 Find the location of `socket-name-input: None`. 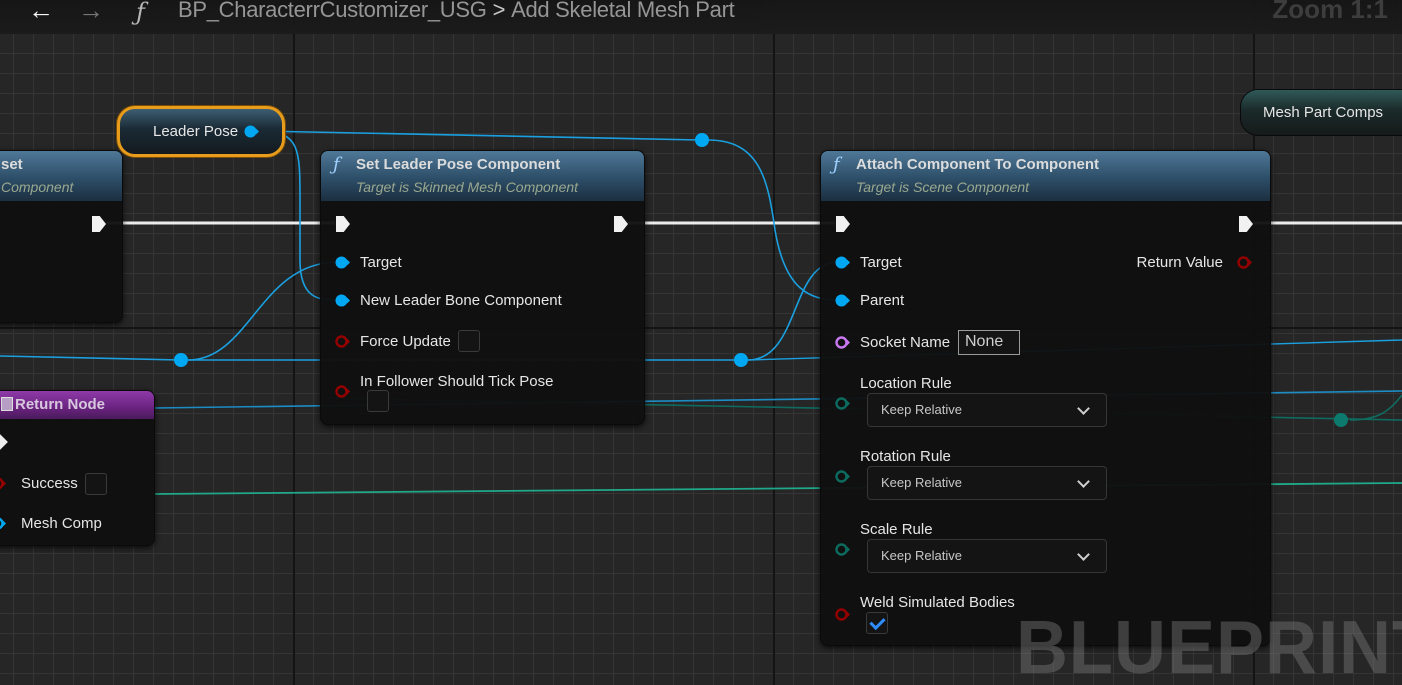

socket-name-input: None is located at coordinates (989, 342).